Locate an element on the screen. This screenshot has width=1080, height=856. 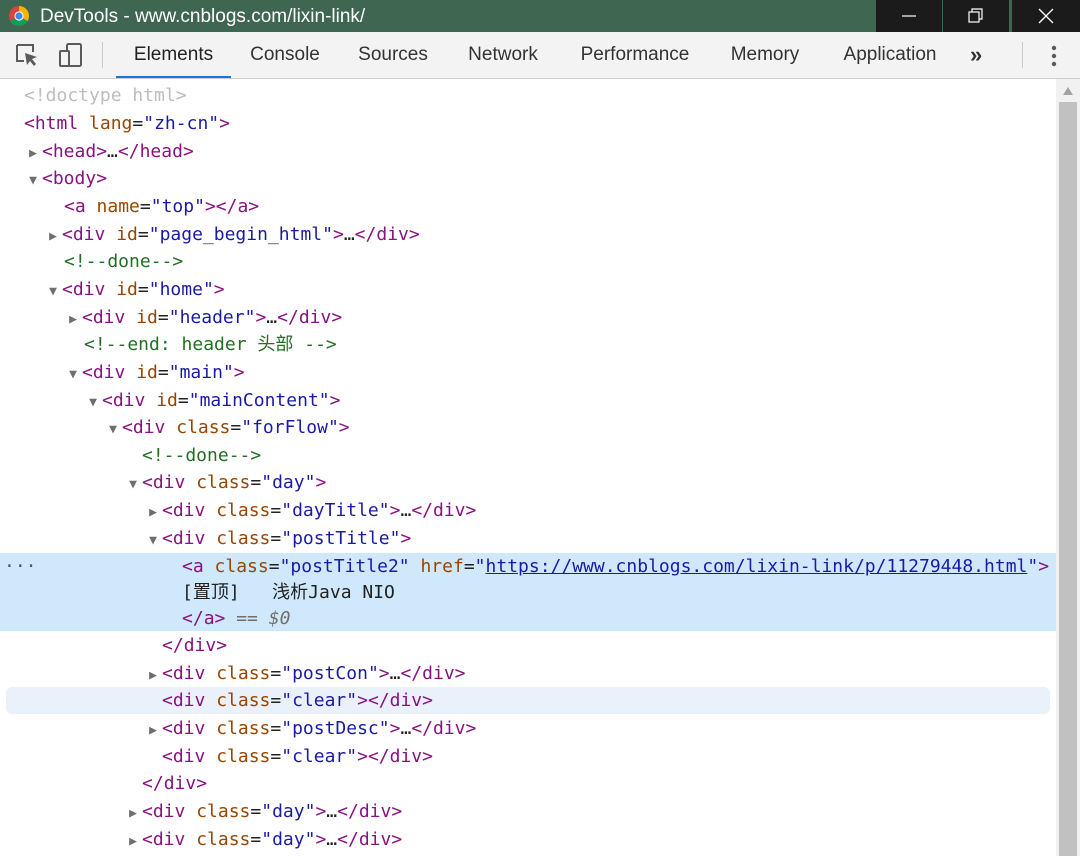
node-actions-dots: ··· is located at coordinates (20, 566).